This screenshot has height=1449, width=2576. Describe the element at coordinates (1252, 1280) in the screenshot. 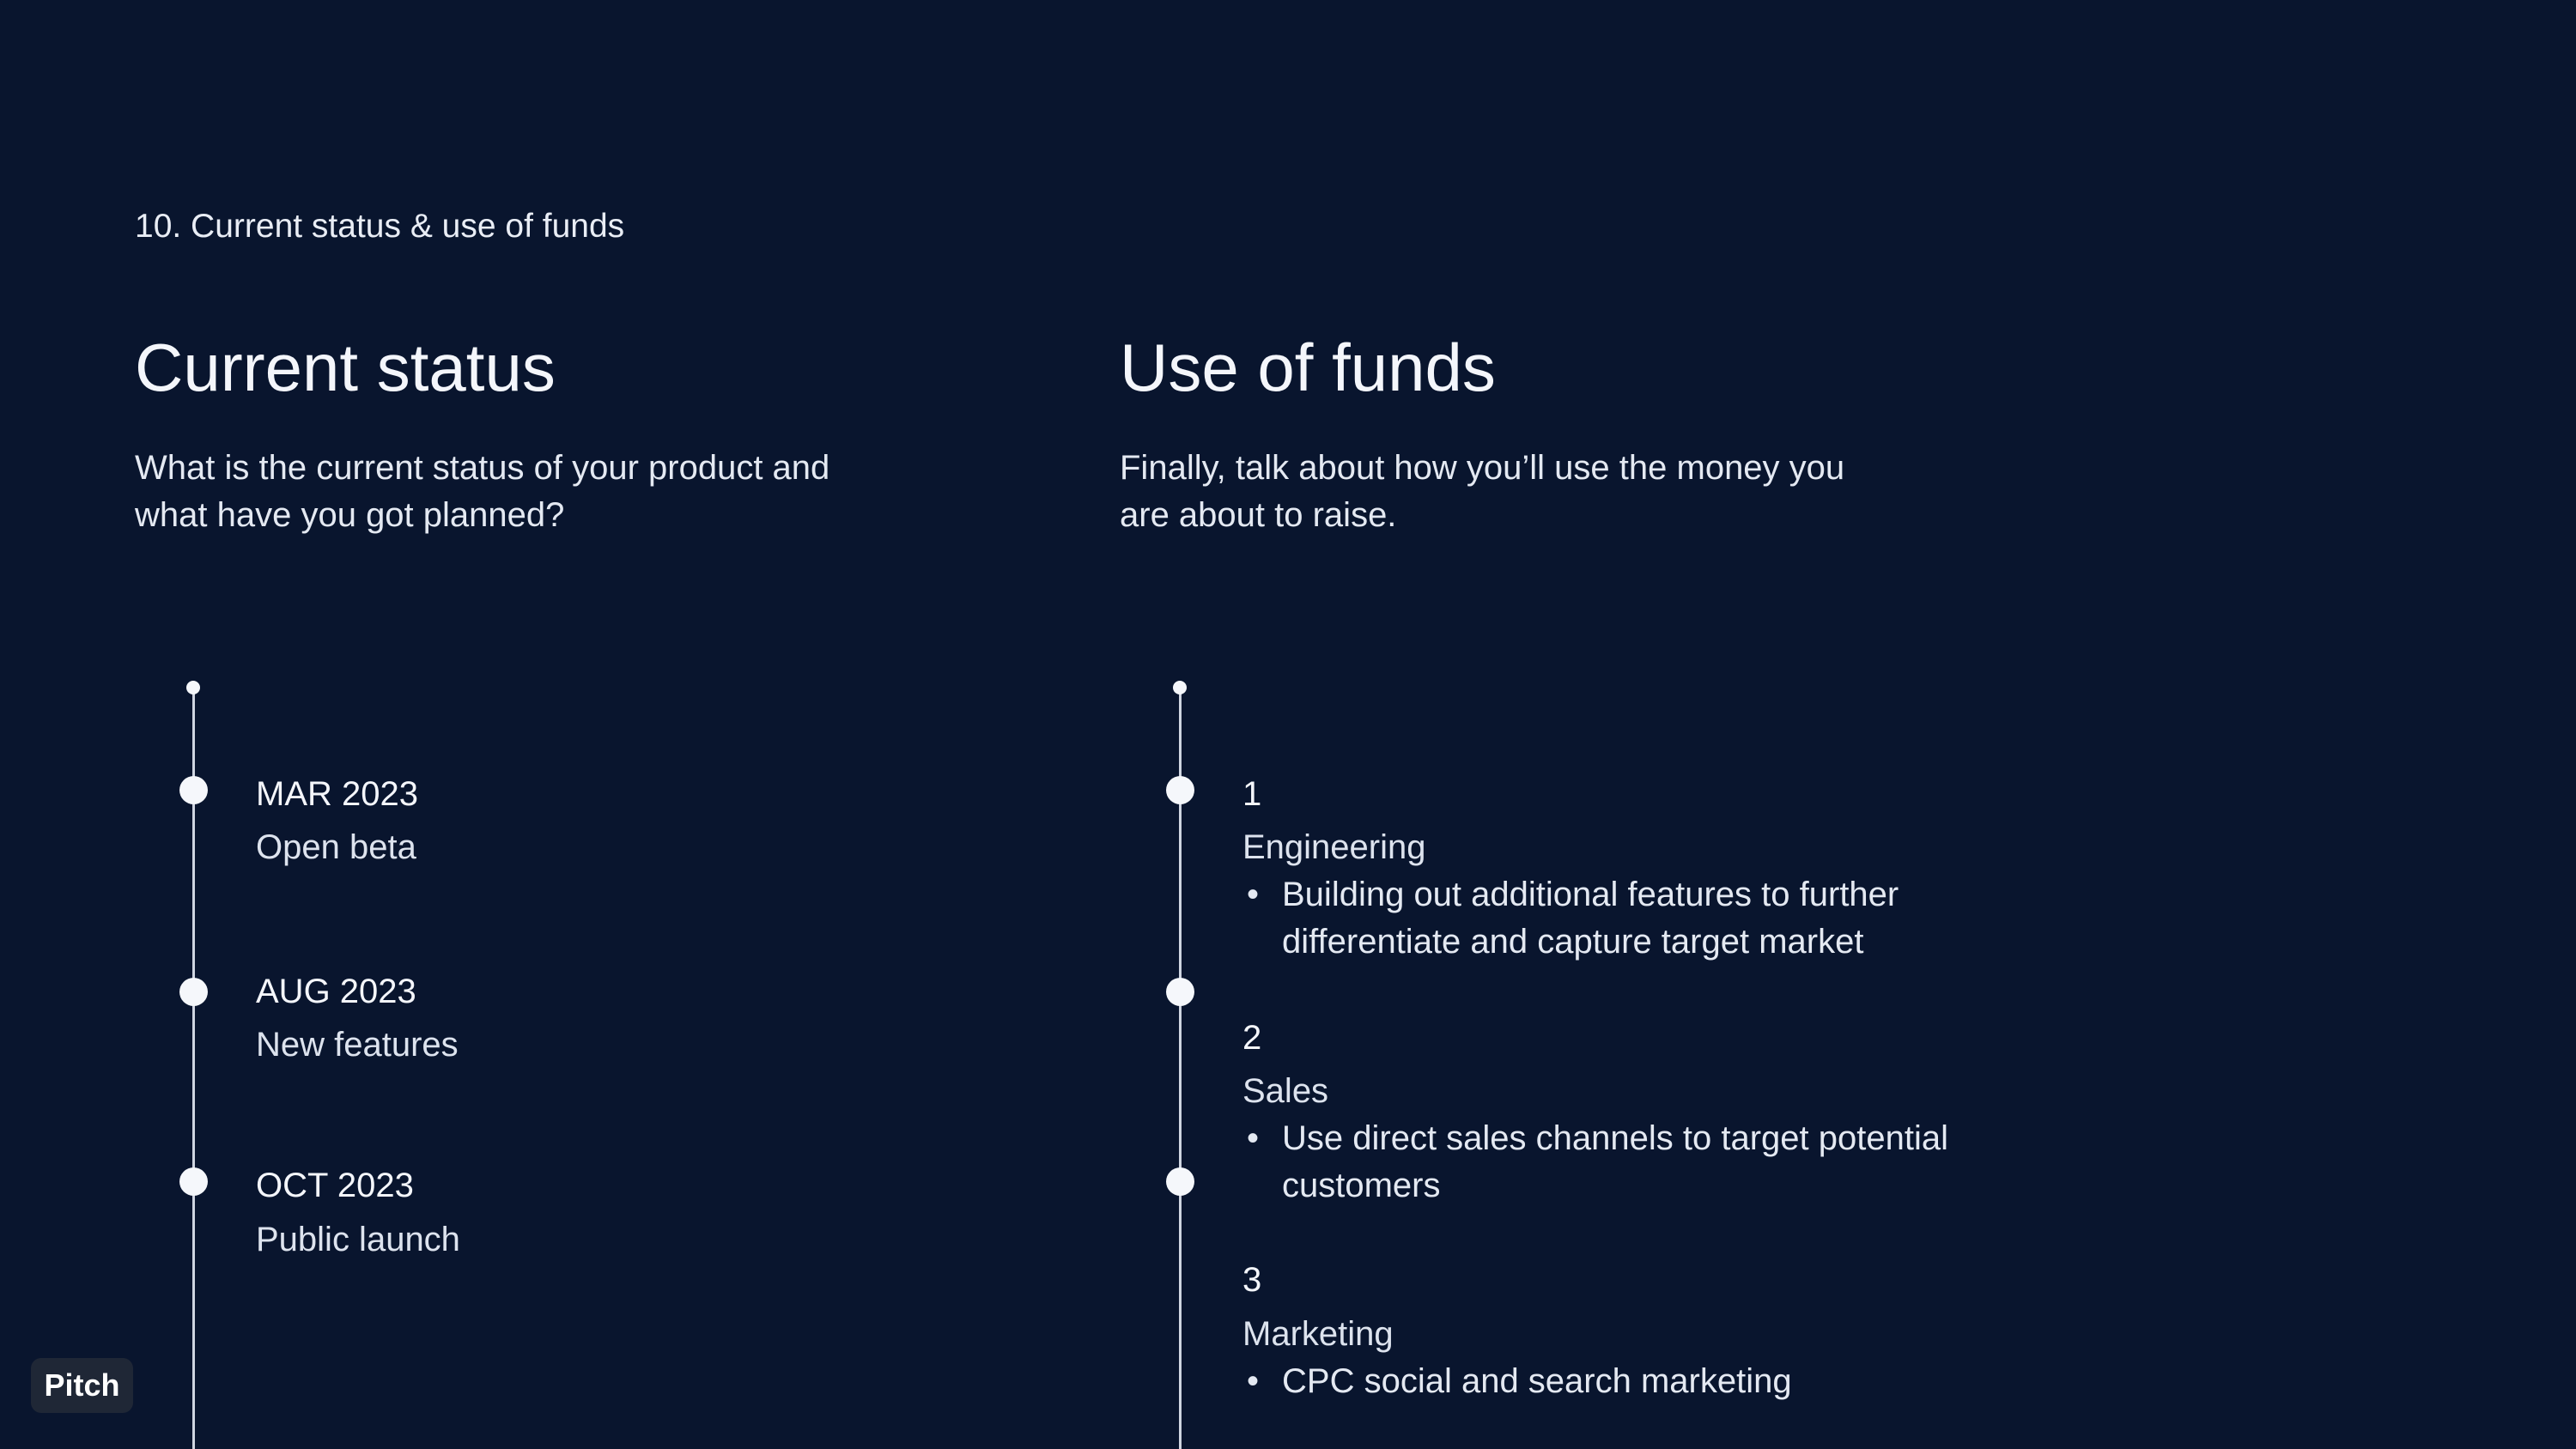

I see `fund-item-number: 3` at that location.